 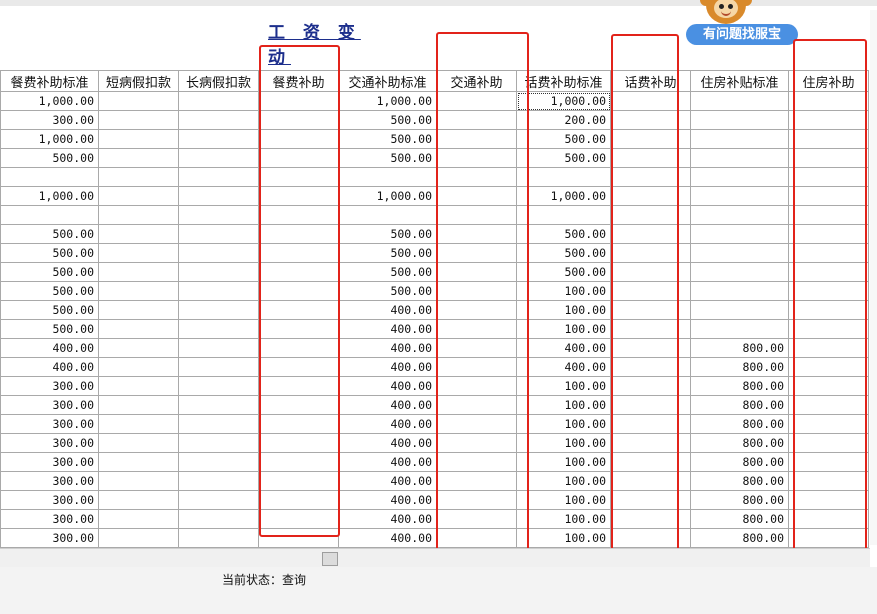 I want to click on help-button: 有问题找服宝, so click(x=742, y=34).